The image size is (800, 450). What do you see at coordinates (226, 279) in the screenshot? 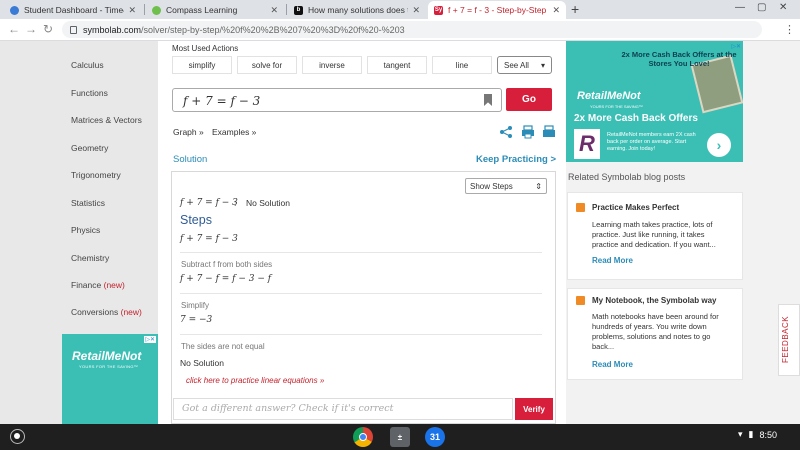
I see `step-equation: f + 7 − f = f − 3 − f` at bounding box center [226, 279].